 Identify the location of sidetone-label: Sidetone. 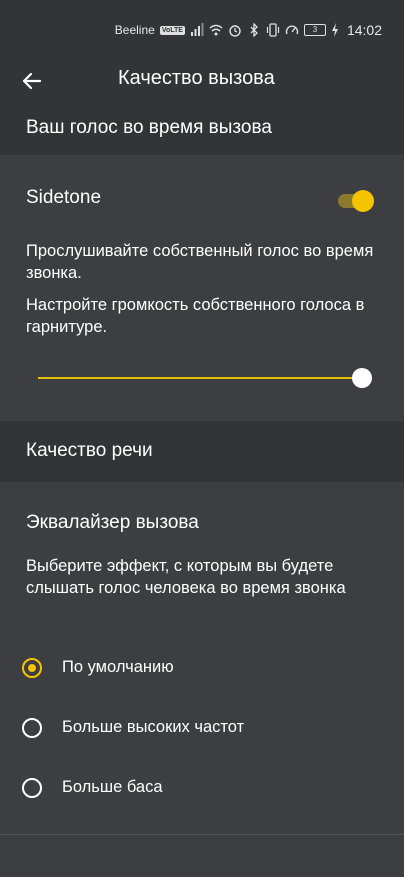
(64, 197).